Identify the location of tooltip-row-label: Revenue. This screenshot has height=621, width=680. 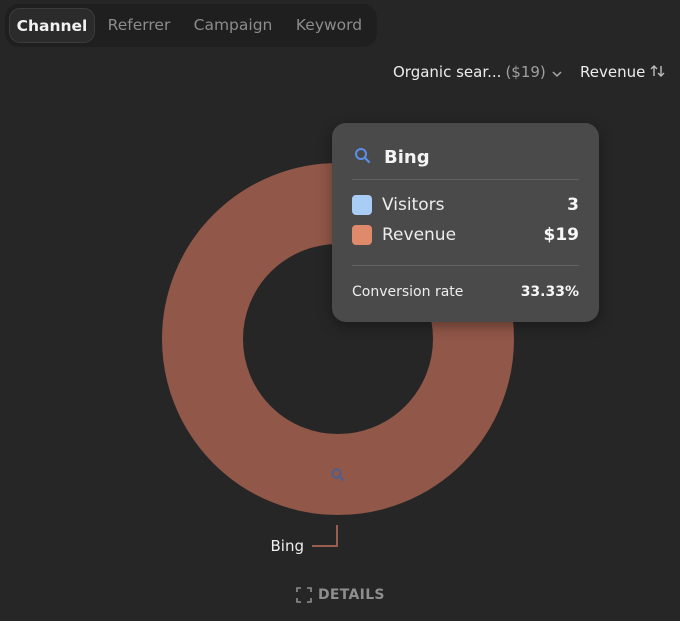
(419, 235).